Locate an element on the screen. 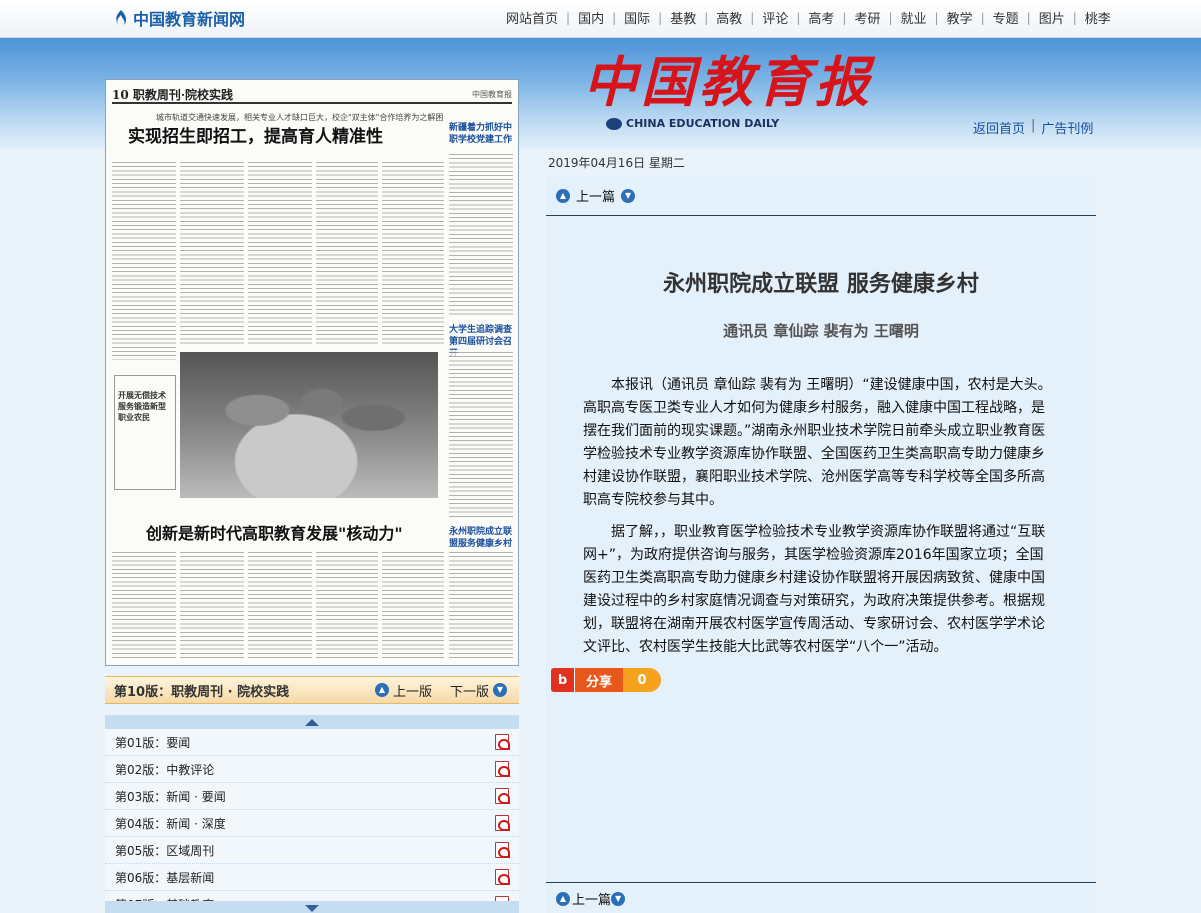 Image resolution: width=1201 pixels, height=913 pixels. article-nav-bottom: ▲ 上一篇 ▼ is located at coordinates (821, 897).